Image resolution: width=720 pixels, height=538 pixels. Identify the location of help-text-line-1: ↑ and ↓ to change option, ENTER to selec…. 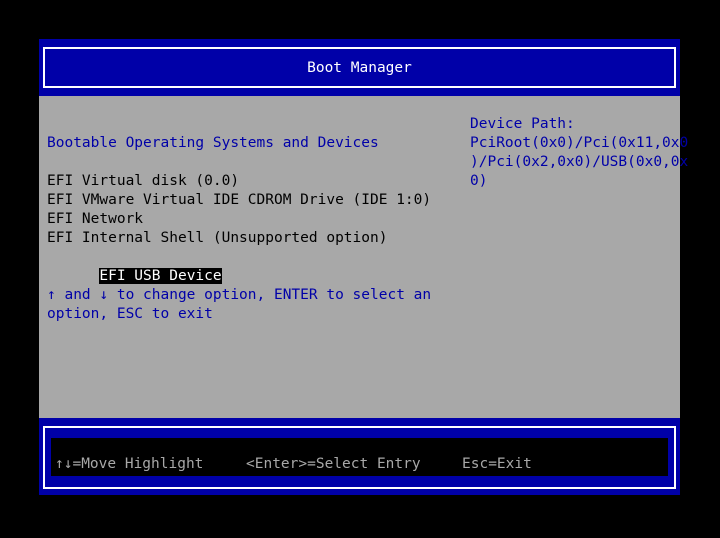
(239, 295).